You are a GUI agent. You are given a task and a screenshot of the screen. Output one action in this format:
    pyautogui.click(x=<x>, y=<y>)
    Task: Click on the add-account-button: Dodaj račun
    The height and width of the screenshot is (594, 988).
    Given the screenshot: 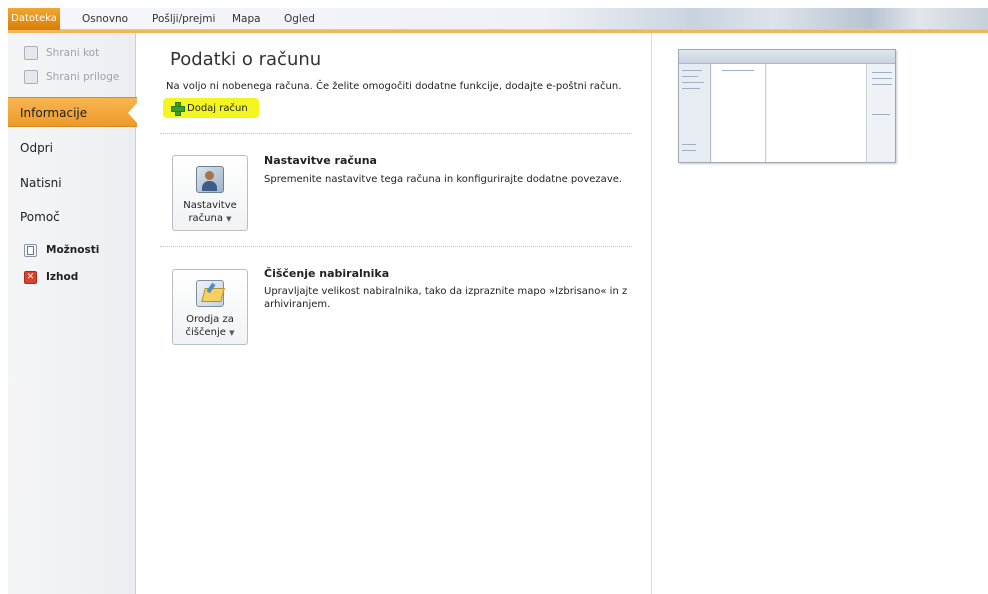 What is the action you would take?
    pyautogui.click(x=211, y=108)
    